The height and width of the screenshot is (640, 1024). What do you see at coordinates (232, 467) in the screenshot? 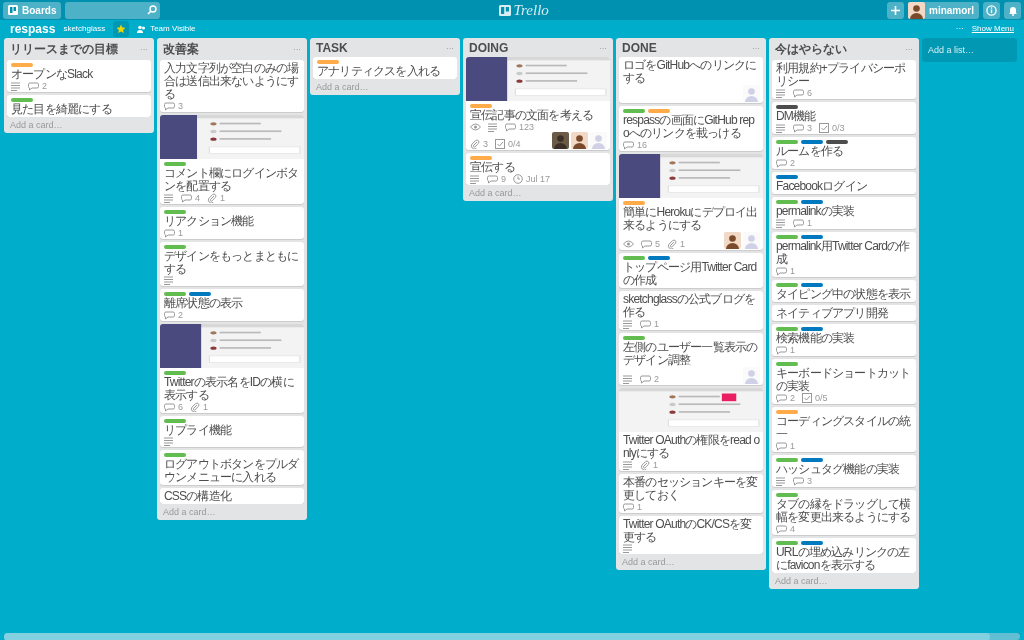
I see `card: ログアウトボタンをプルダウンメニューに入れる` at bounding box center [232, 467].